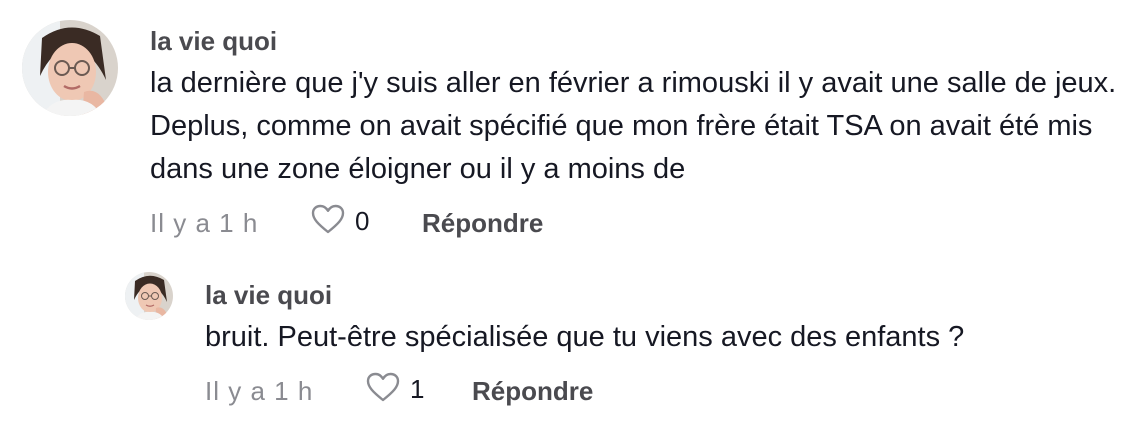 The width and height of the screenshot is (1136, 446). Describe the element at coordinates (259, 391) in the screenshot. I see `reply-timestamp: Il y a 1 h` at that location.